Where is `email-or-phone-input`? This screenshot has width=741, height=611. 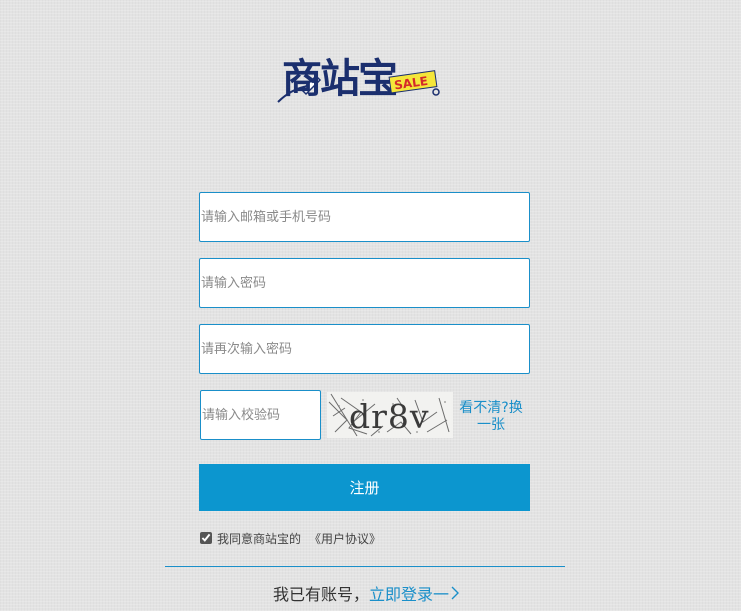
email-or-phone-input is located at coordinates (364, 217).